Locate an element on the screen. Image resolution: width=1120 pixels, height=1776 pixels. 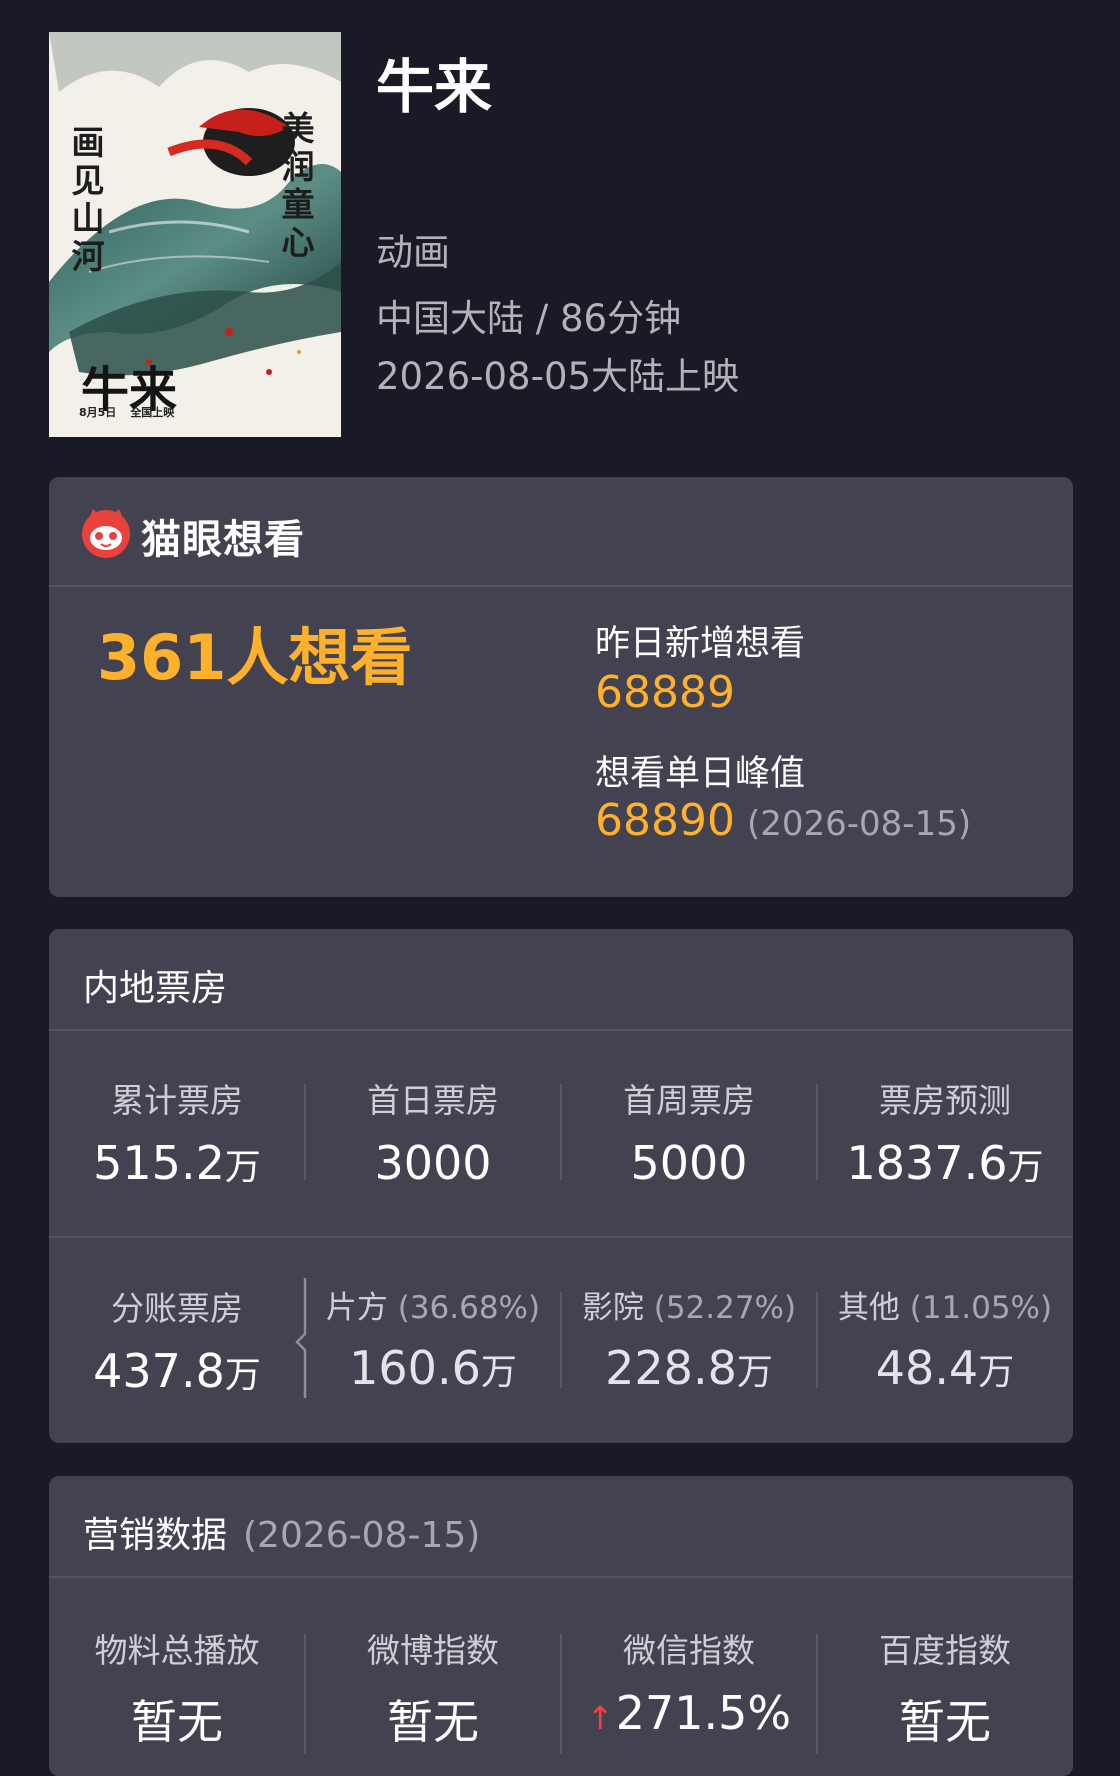
marketing-row: 物料总播放 暂无 微博指数 暂无 微信指数 ↑271.5% 百度指数 暂无 is located at coordinates (561, 1689).